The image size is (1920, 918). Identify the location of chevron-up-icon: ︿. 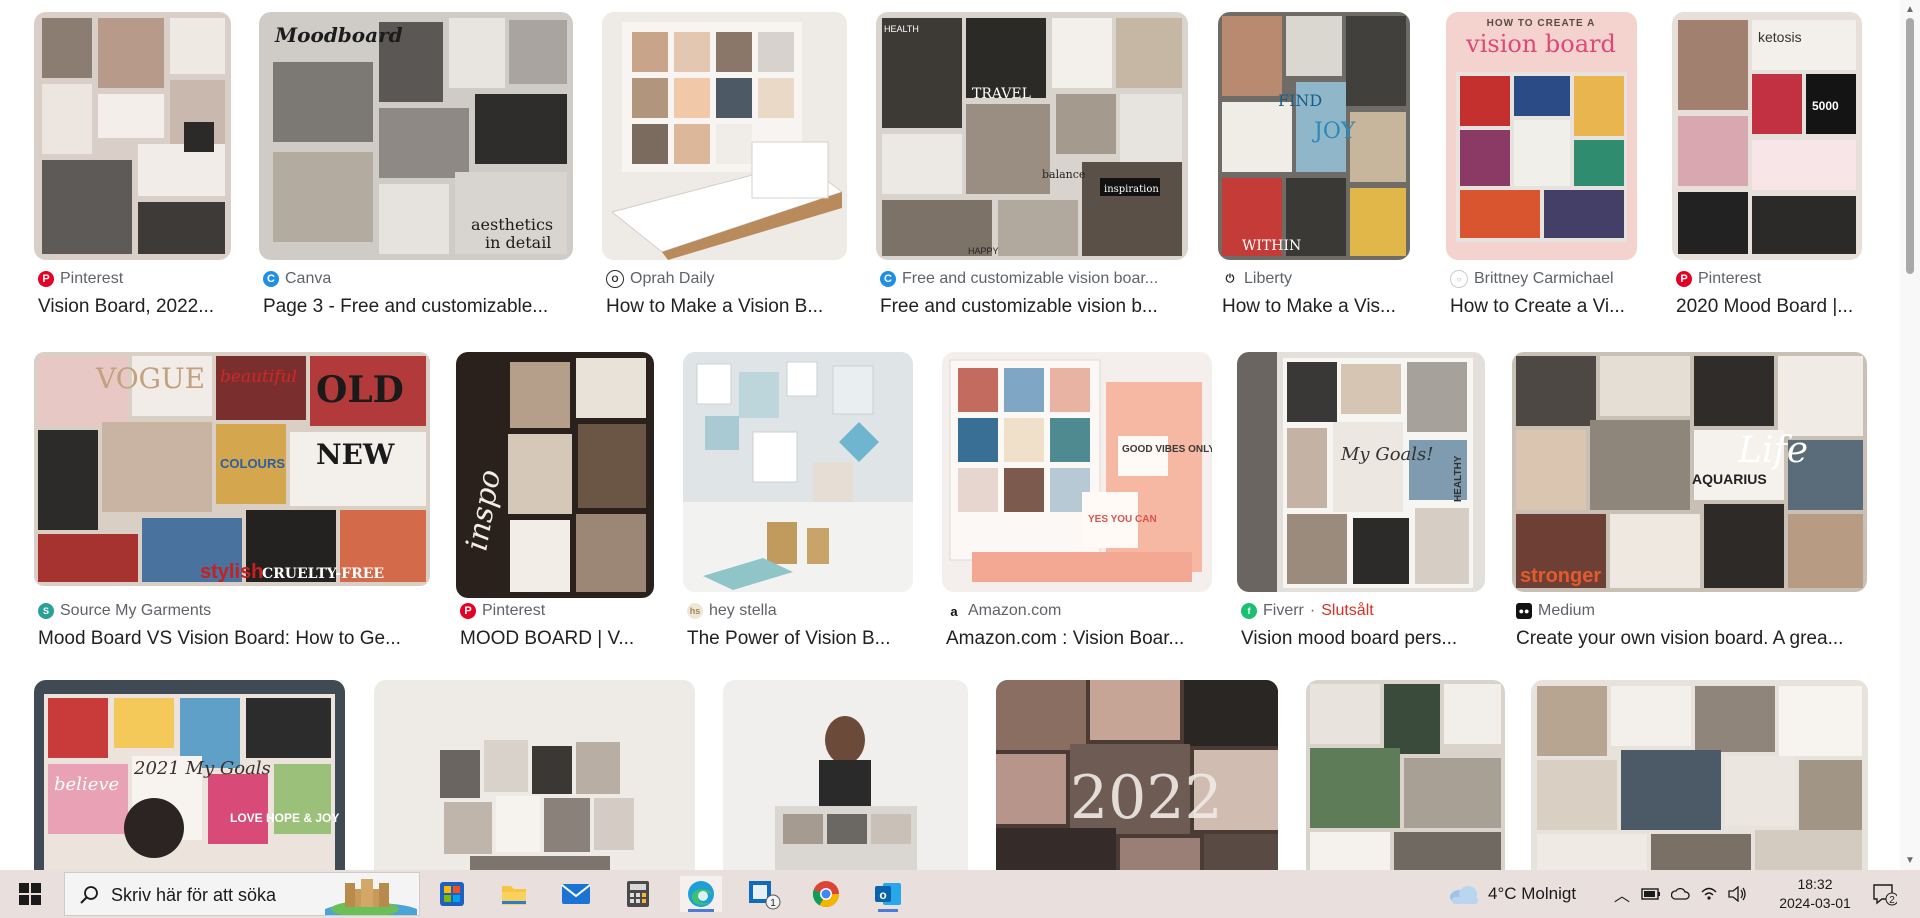
(1621, 896).